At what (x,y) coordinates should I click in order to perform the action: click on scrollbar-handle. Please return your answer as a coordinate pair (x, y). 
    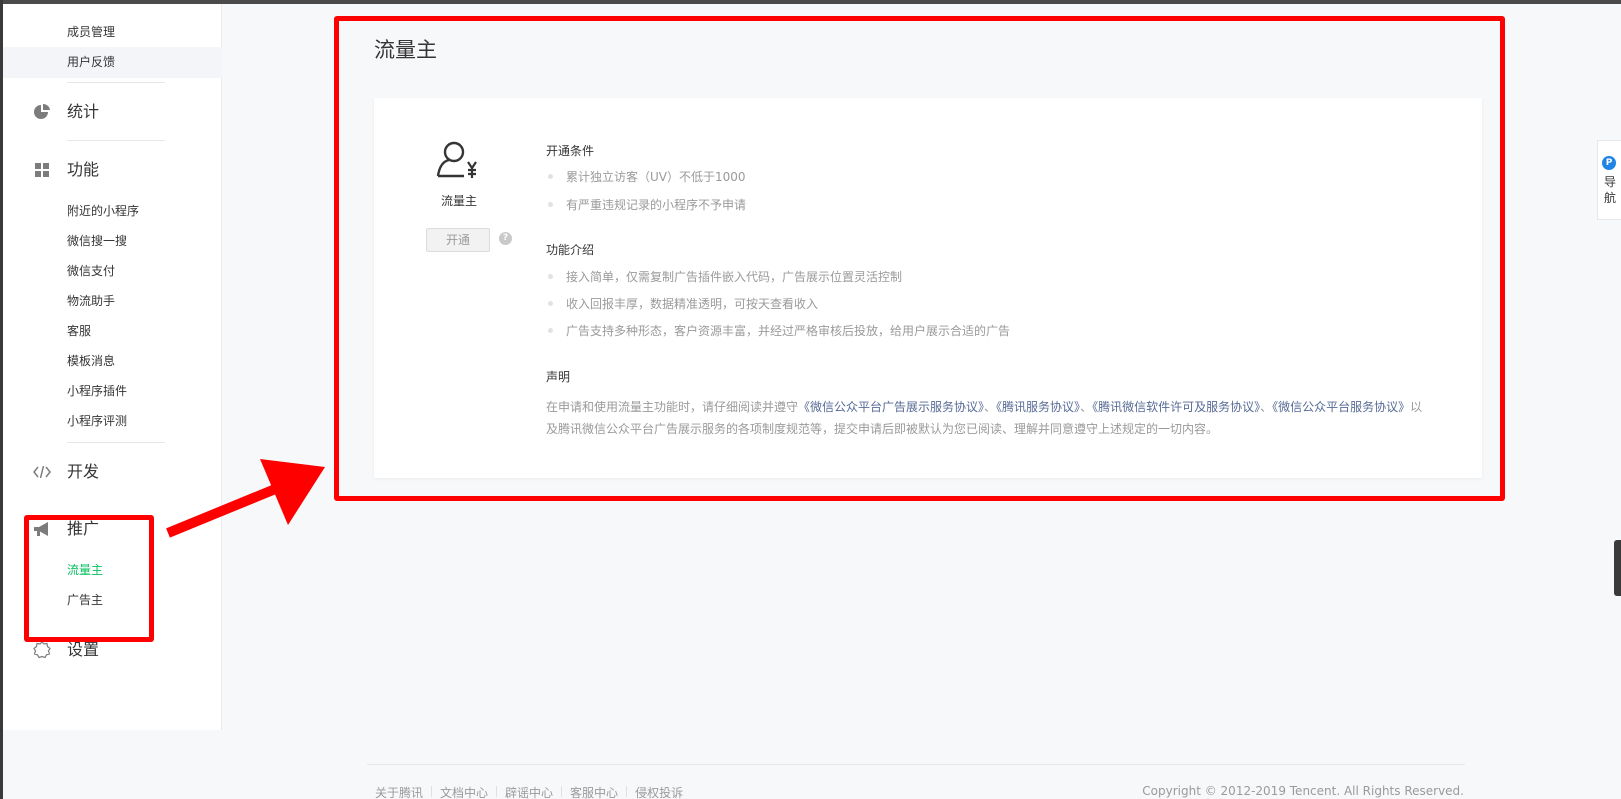
    Looking at the image, I should click on (1617, 568).